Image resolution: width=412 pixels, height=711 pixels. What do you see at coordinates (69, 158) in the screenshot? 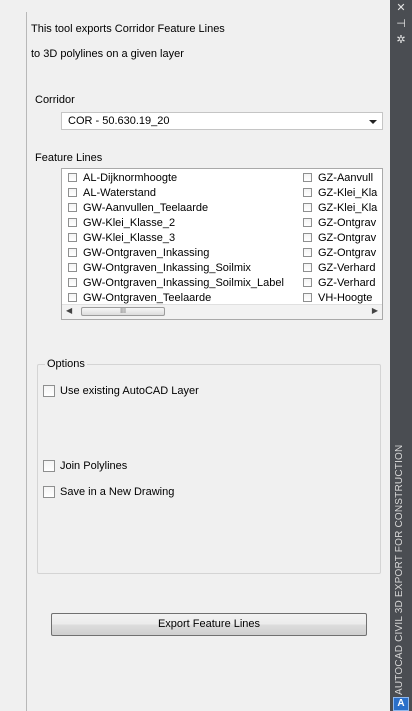
I see `feature-lines-label: Feature Lines` at bounding box center [69, 158].